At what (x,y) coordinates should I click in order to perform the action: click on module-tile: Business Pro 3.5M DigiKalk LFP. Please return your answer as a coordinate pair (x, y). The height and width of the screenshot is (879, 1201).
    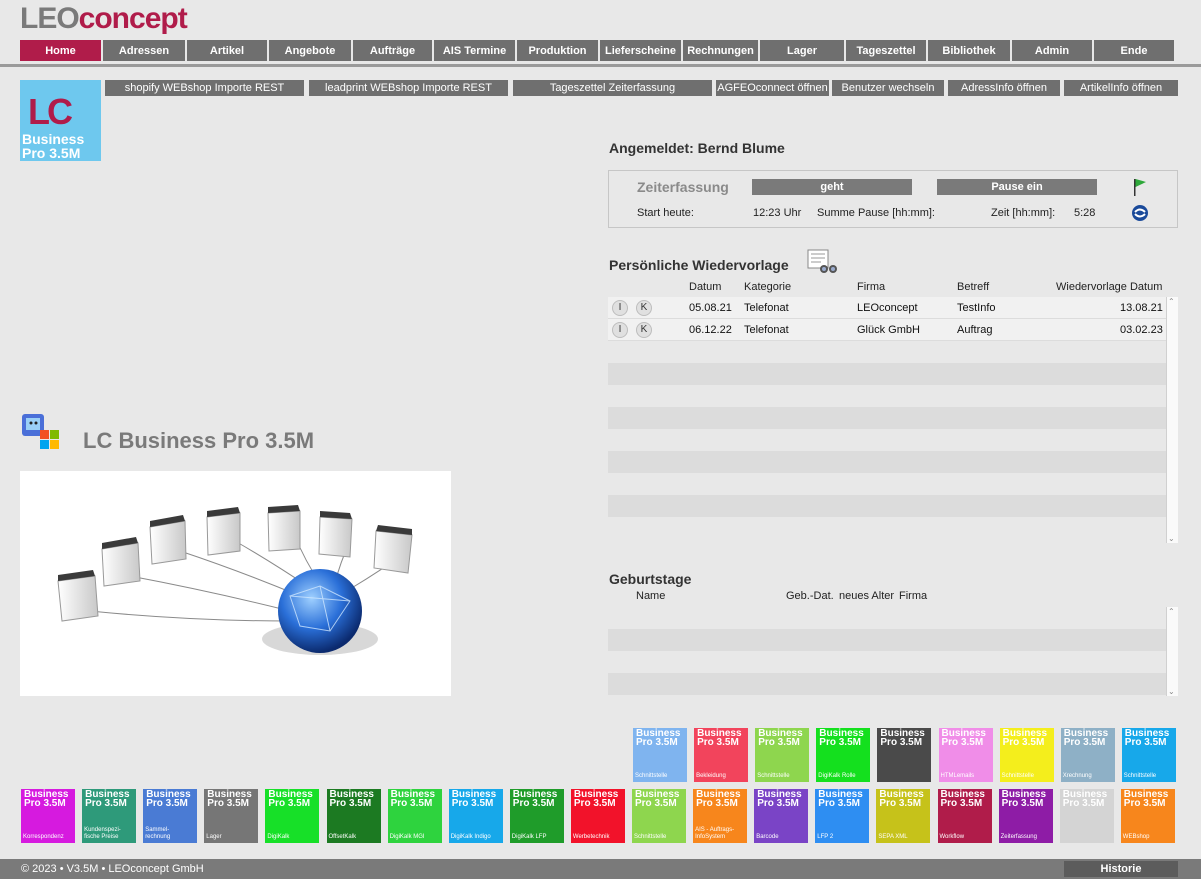
    Looking at the image, I should click on (536, 816).